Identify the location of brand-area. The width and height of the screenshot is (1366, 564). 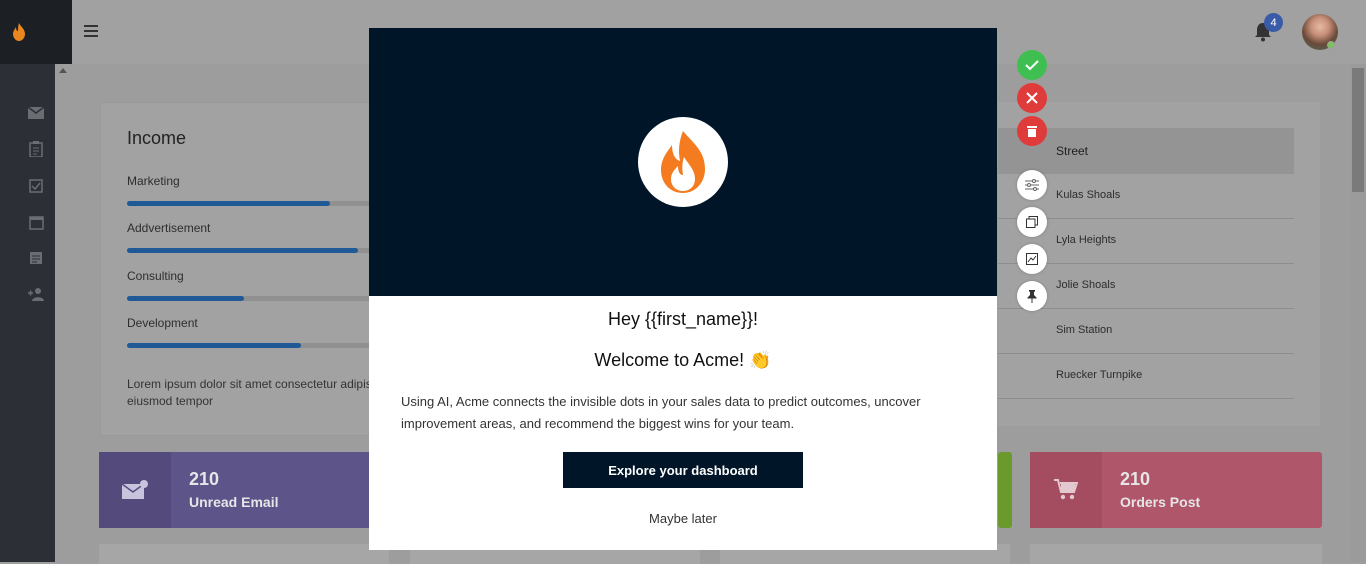
(36, 32).